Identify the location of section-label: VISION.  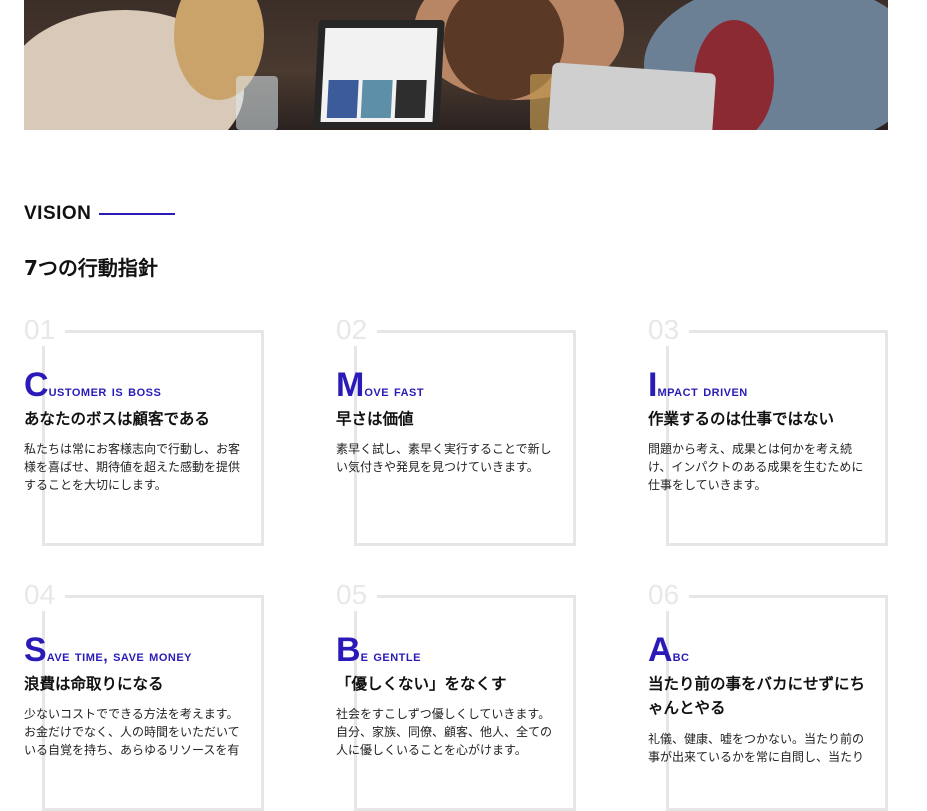
(100, 214).